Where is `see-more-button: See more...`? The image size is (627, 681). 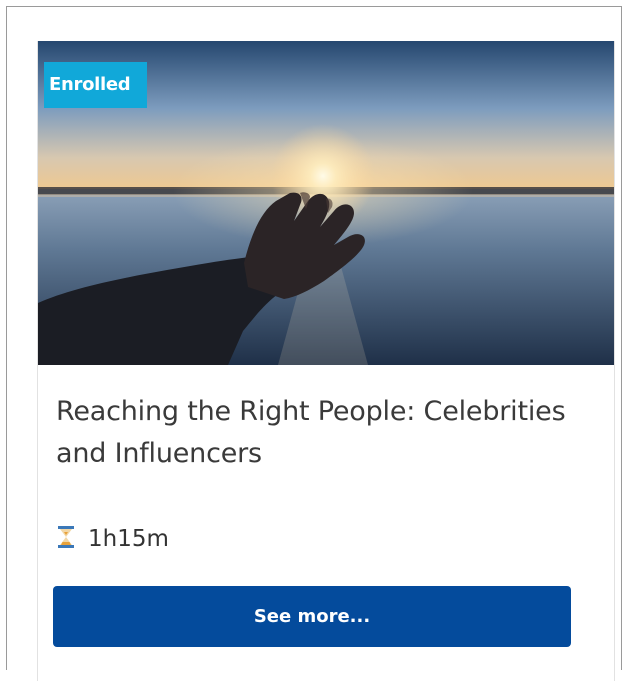
see-more-button: See more... is located at coordinates (312, 616).